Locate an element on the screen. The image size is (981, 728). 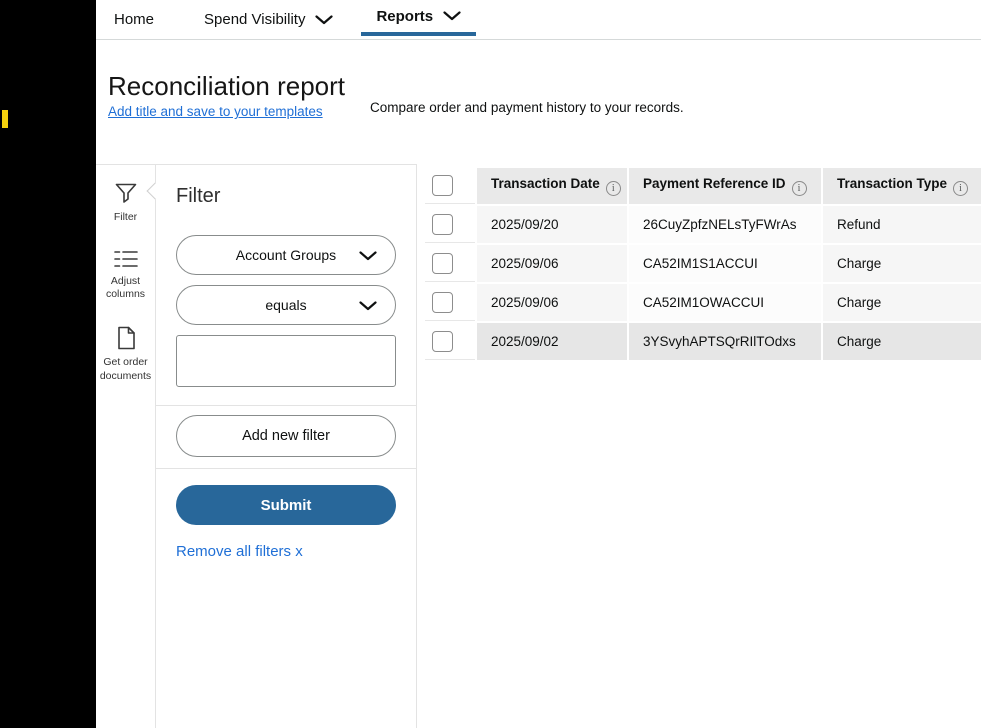
nav-item-home: Home is located at coordinates (134, 19).